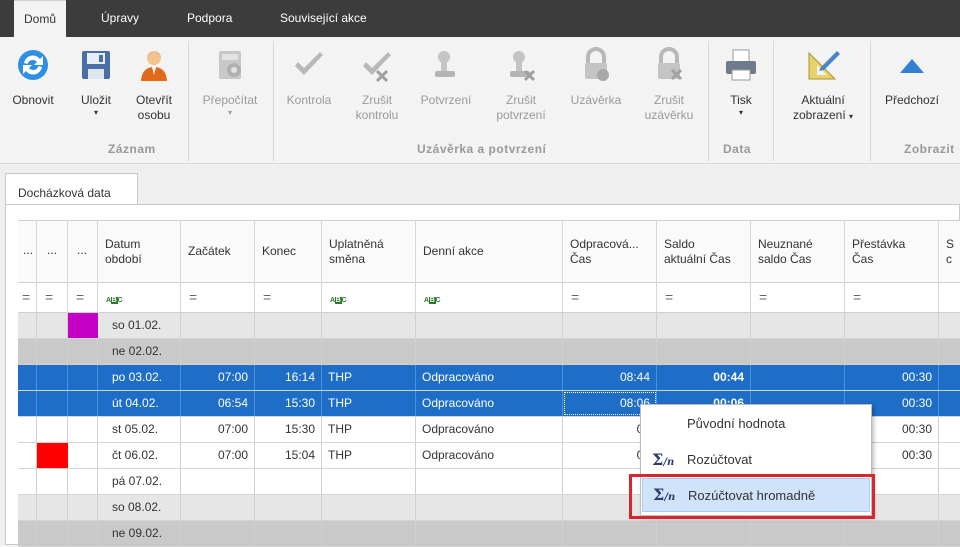 Image resolution: width=960 pixels, height=547 pixels. I want to click on table-cell-date: st 05.02., so click(139, 429).